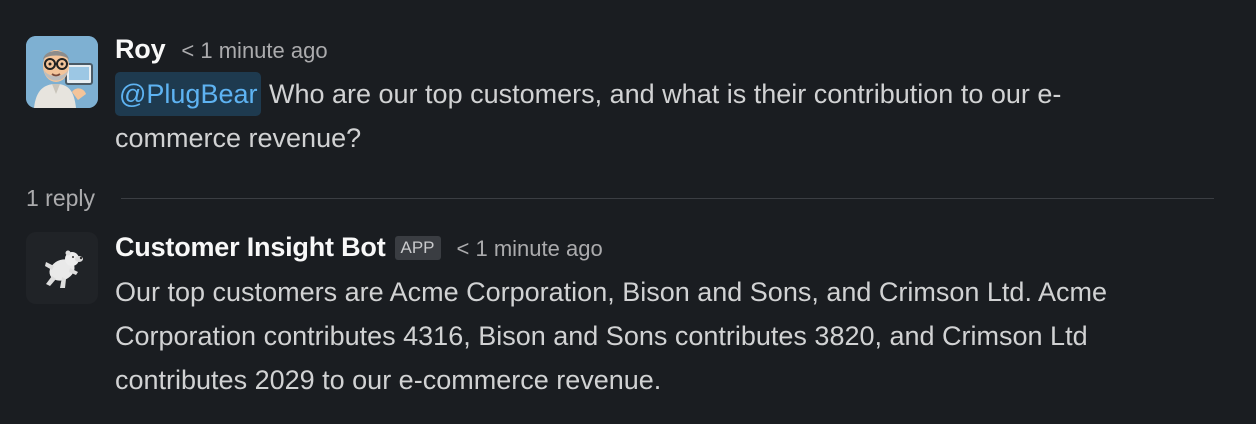 This screenshot has width=1256, height=424. Describe the element at coordinates (140, 49) in the screenshot. I see `author-name: Roy` at that location.